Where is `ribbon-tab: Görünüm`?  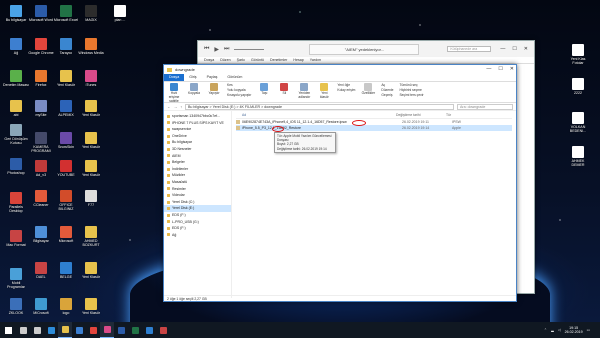
ribbon-tab: Görünüm is located at coordinates (234, 77).